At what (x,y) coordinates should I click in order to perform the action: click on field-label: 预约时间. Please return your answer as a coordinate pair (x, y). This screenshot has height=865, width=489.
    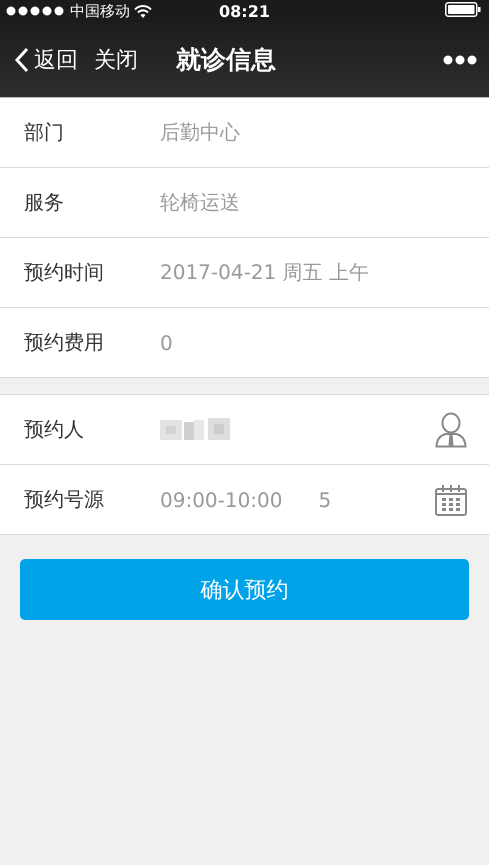
    Looking at the image, I should click on (64, 272).